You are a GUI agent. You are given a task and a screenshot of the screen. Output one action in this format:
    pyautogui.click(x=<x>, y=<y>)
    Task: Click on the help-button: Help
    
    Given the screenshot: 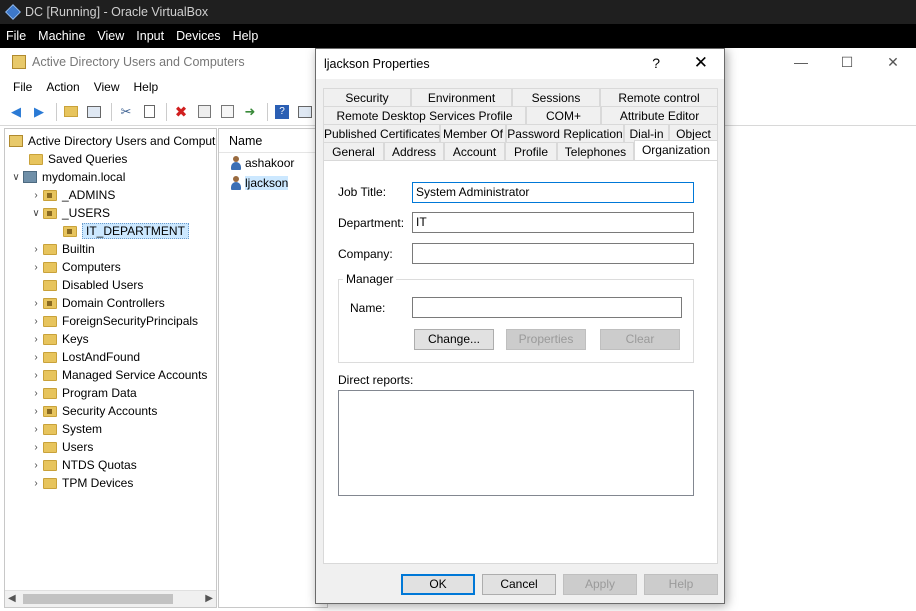 What is the action you would take?
    pyautogui.click(x=681, y=584)
    